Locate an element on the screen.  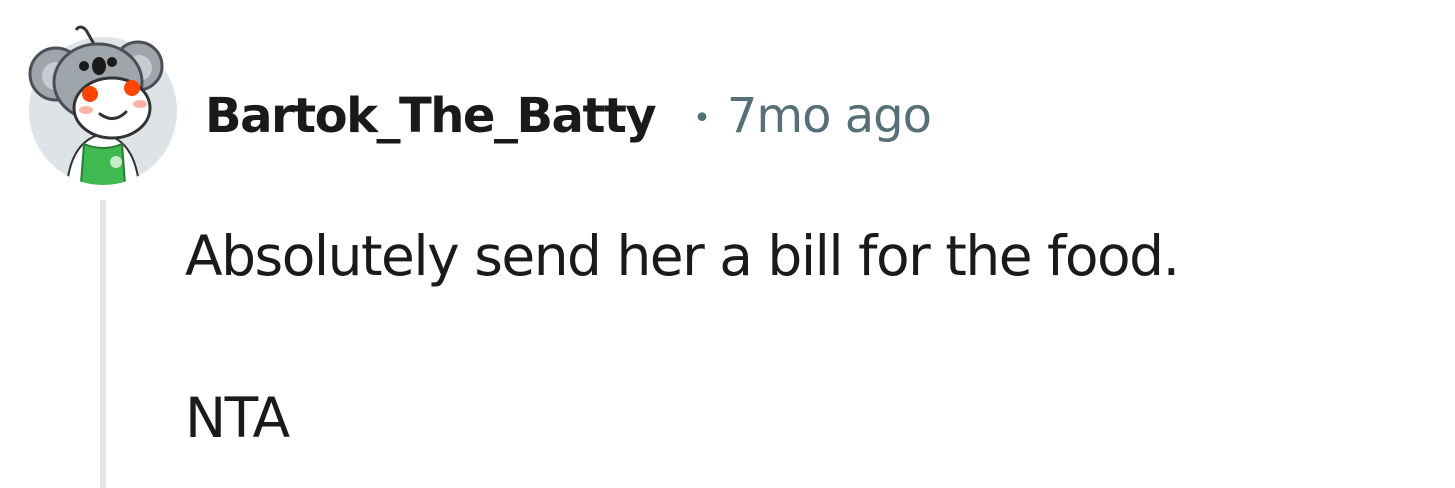
author-username-link: Bartok_The_Batty is located at coordinates (431, 116).